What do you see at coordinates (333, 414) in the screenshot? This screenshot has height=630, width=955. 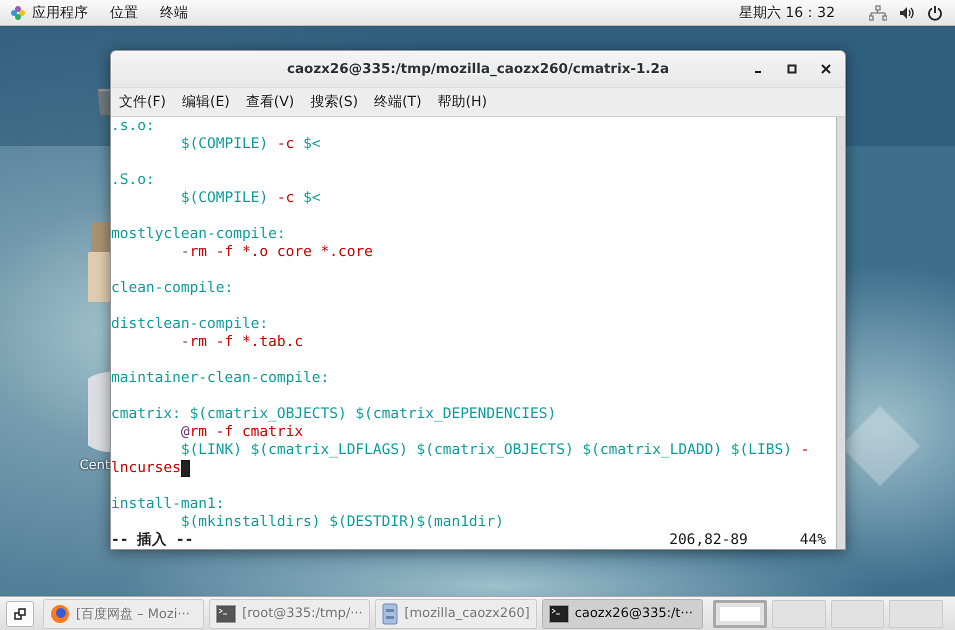 I see `code-text: cmatrix: $(cmatrix_OBJECTS) $(cmatrix_DEPENDENCIES)` at bounding box center [333, 414].